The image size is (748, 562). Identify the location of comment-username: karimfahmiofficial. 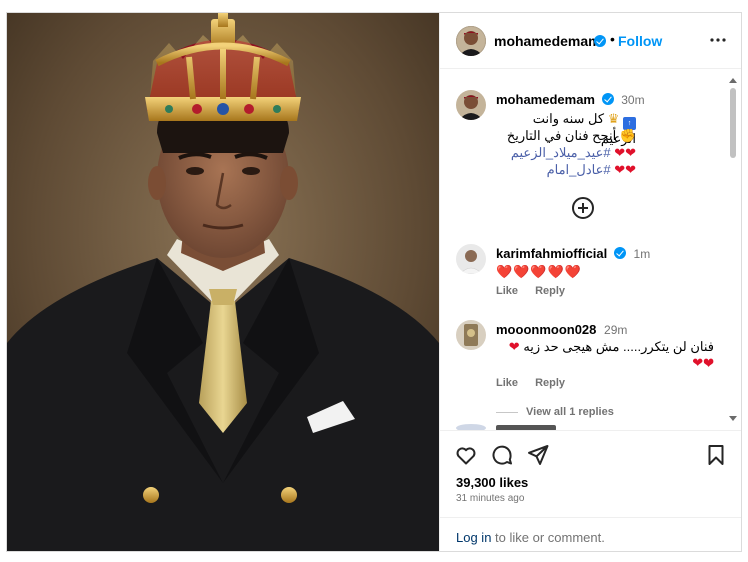
(551, 253).